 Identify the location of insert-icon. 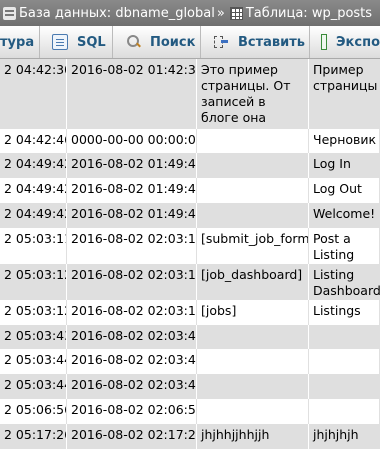
(221, 42).